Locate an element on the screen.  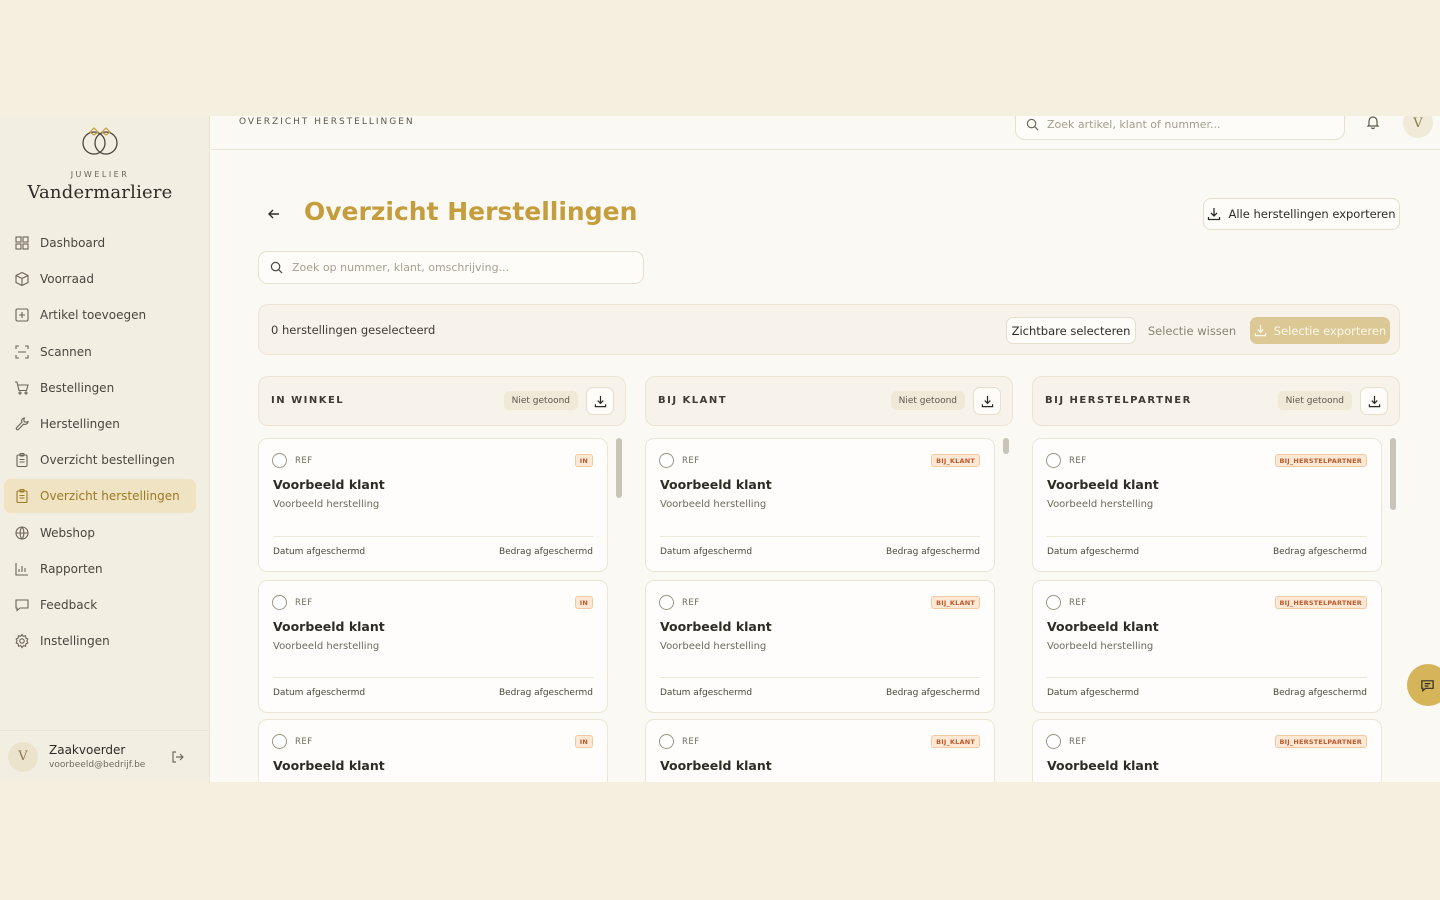
sidebar-item-rapporten: Rapporten is located at coordinates (100, 569).